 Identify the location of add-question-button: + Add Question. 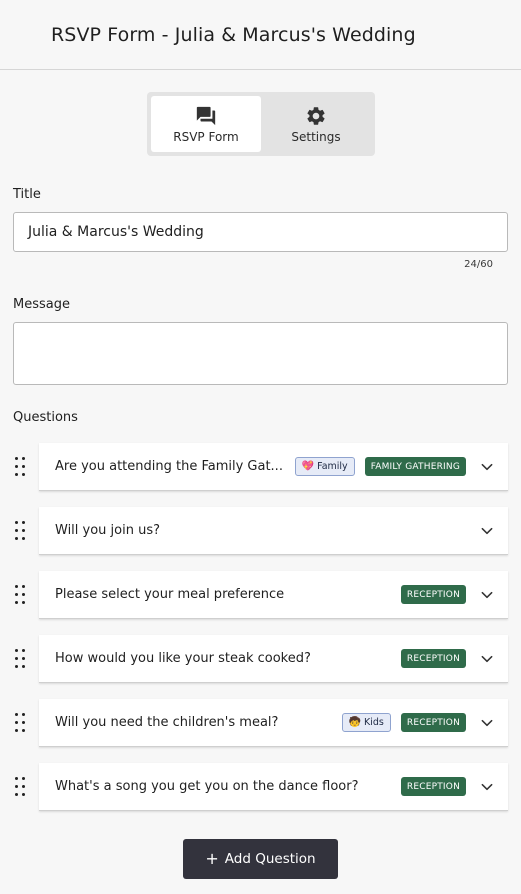
(260, 859).